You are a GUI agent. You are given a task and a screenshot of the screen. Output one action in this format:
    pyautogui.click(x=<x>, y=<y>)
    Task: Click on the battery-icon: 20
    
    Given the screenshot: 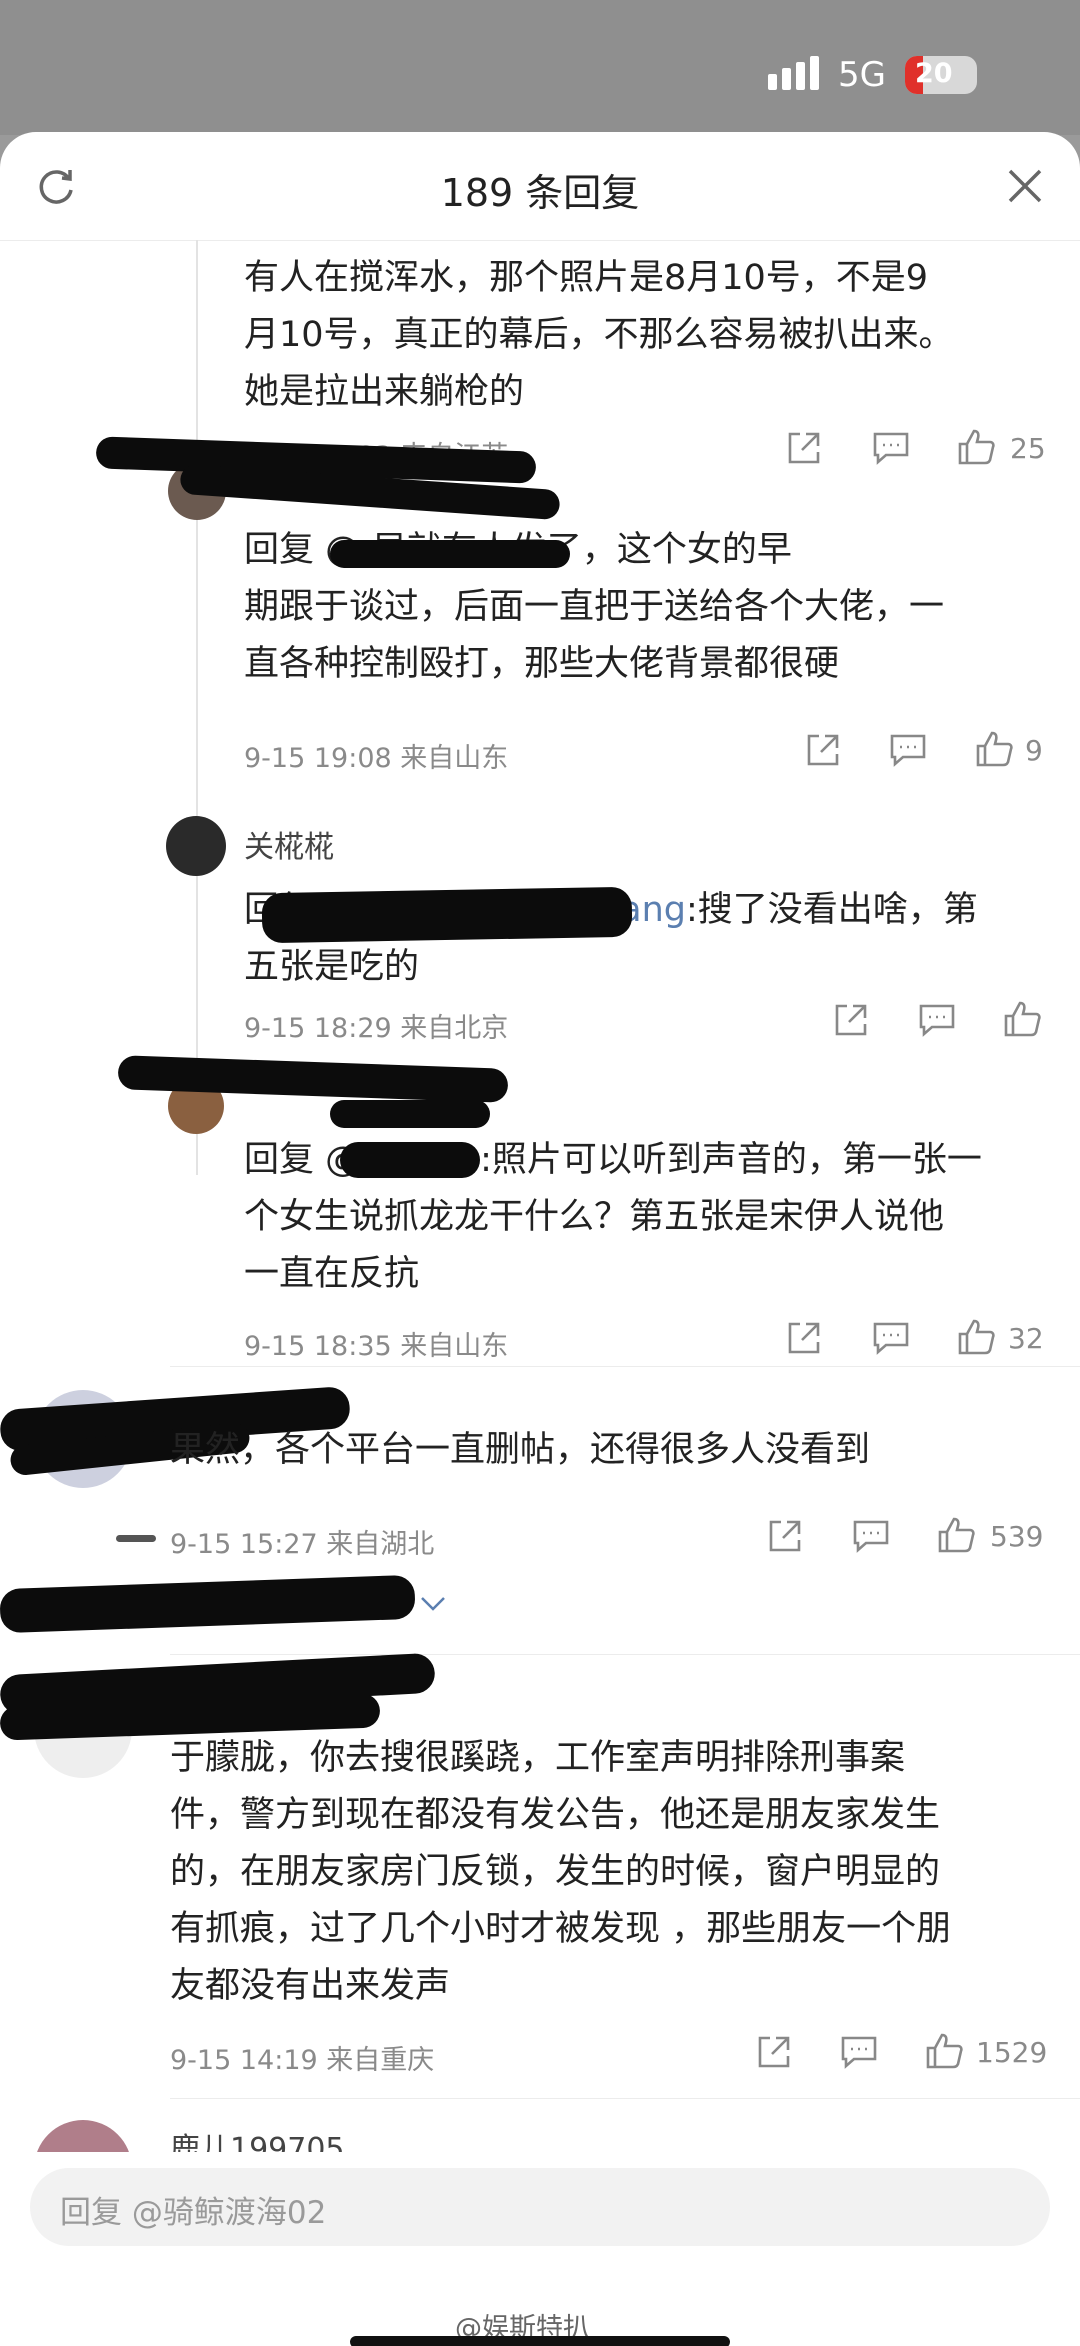 What is the action you would take?
    pyautogui.click(x=941, y=75)
    